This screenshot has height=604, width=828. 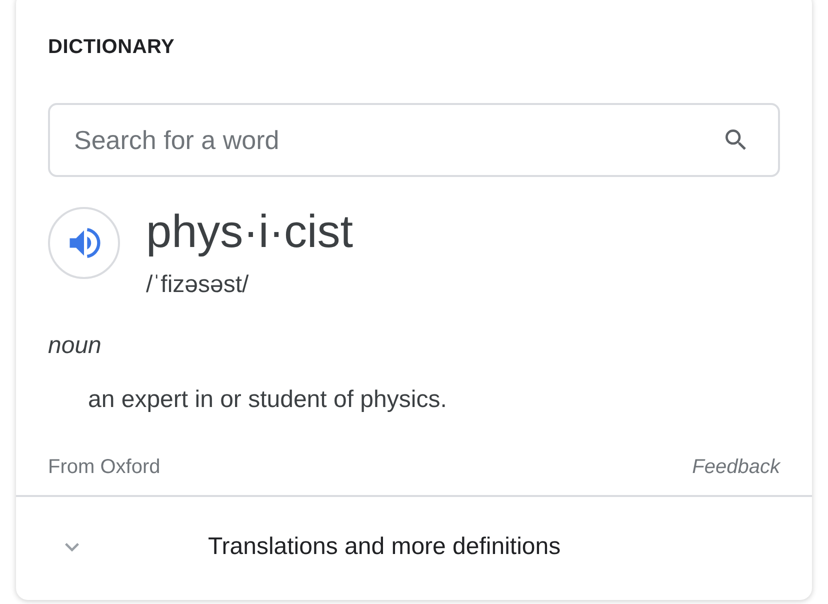 What do you see at coordinates (104, 467) in the screenshot?
I see `source-text: From Oxford` at bounding box center [104, 467].